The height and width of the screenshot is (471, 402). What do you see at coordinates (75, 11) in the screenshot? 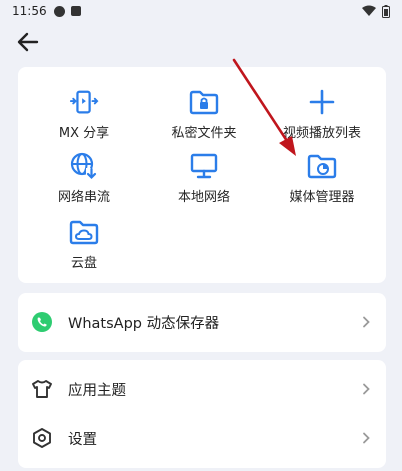
I see `app-notification-icon` at bounding box center [75, 11].